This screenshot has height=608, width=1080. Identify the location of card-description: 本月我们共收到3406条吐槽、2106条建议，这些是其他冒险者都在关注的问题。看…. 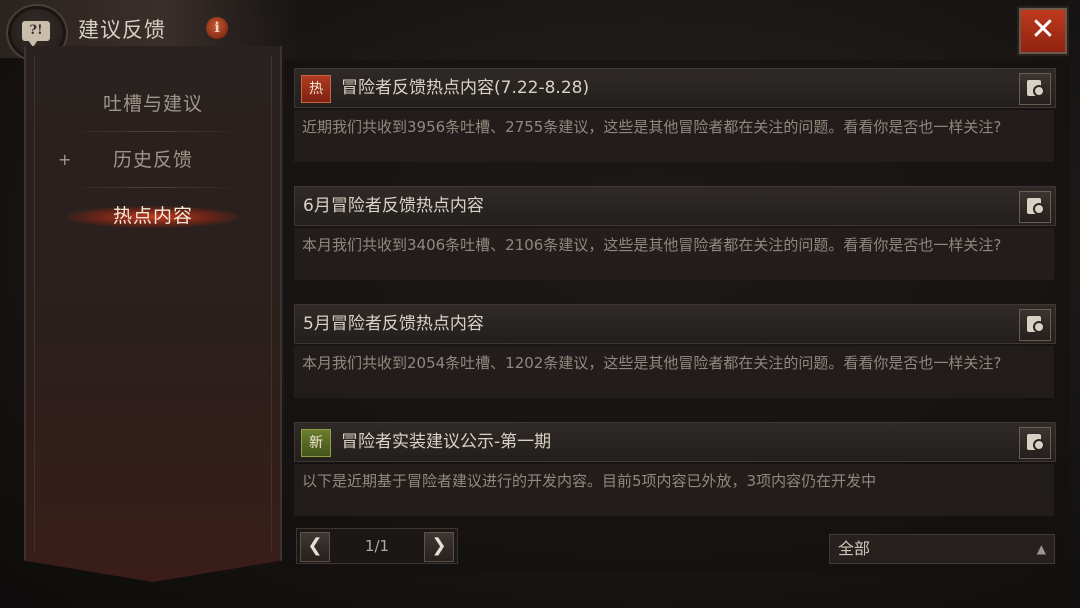
(674, 254).